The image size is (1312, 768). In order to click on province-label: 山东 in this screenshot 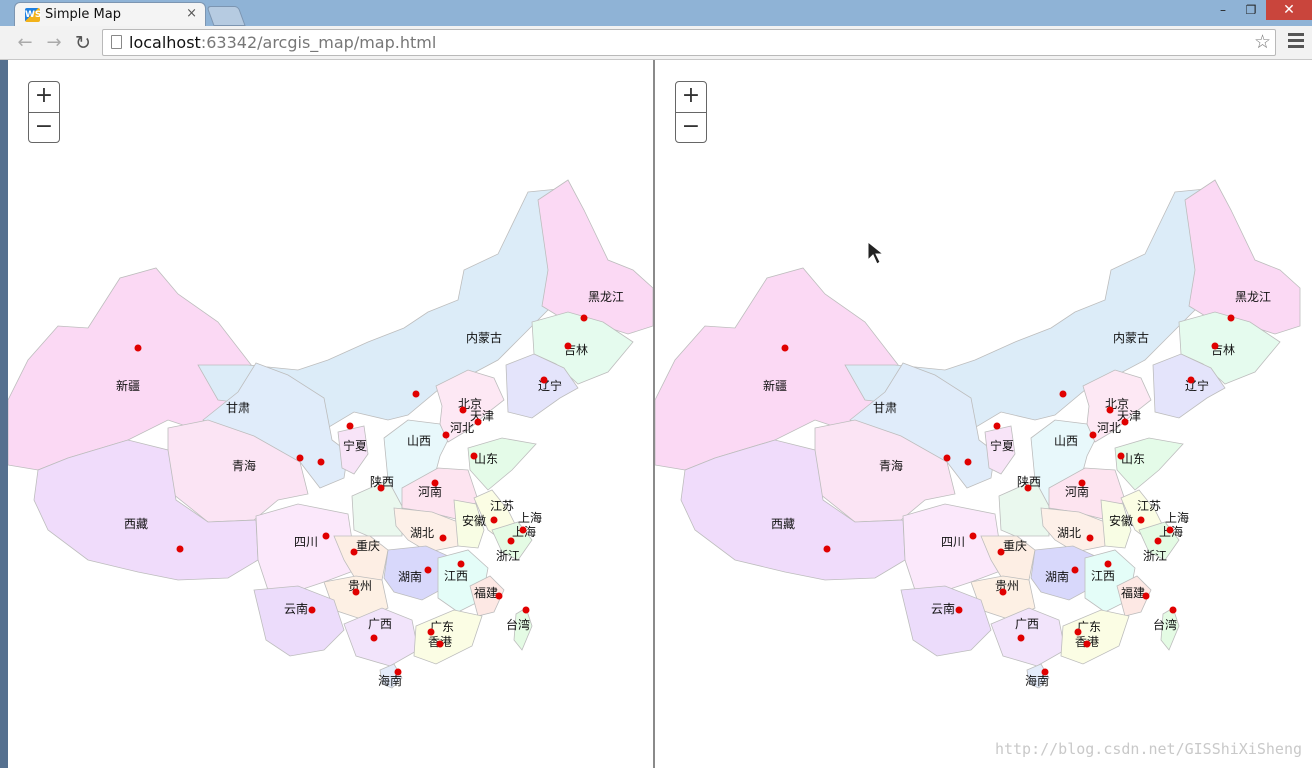, I will do `click(1133, 459)`.